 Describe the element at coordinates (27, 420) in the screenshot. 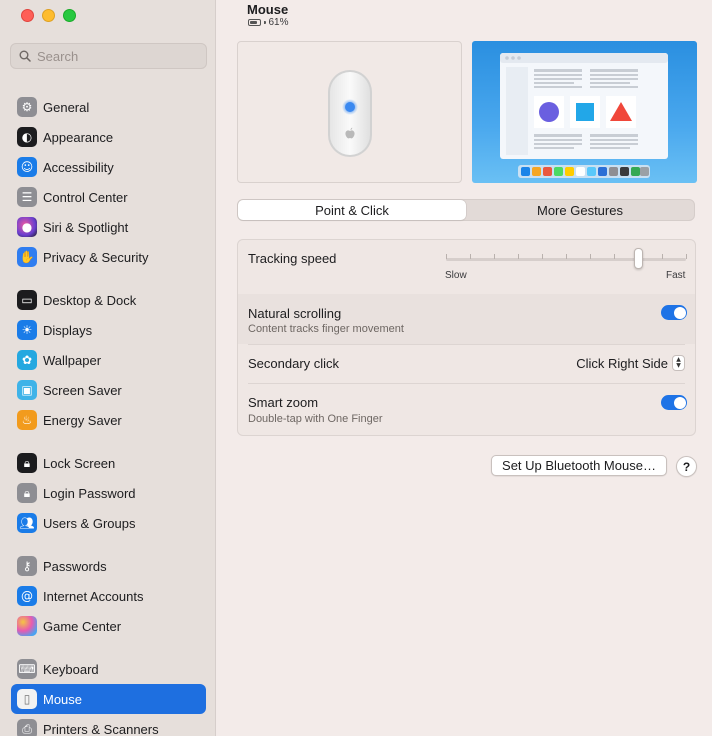

I see `bulb-icon: ♨` at that location.